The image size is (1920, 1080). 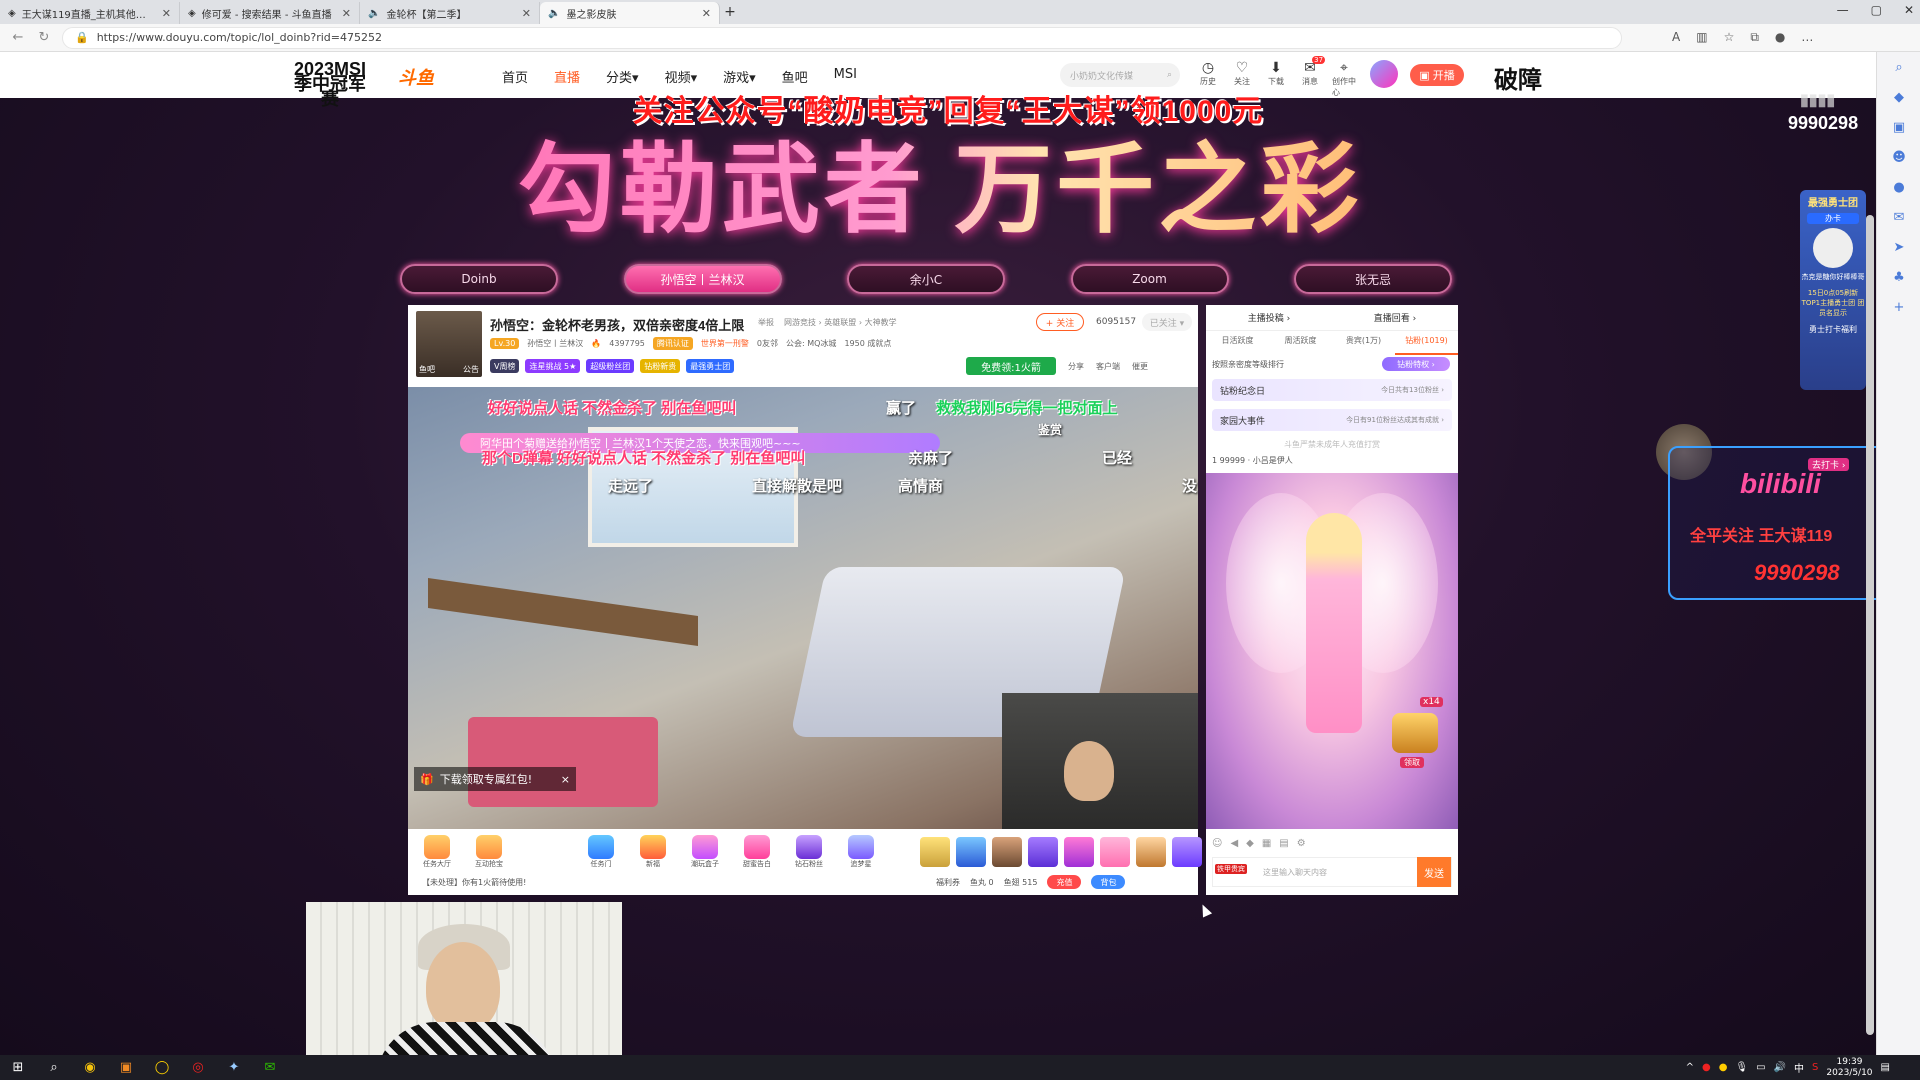 I want to click on clock: 19:39 2023/5/10, so click(x=1849, y=1068).